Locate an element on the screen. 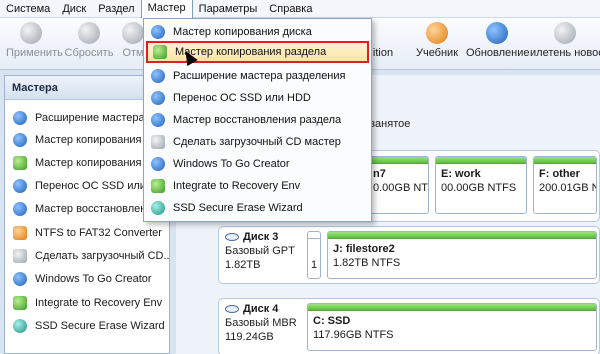  migrate-label: ition is located at coordinates (383, 53).